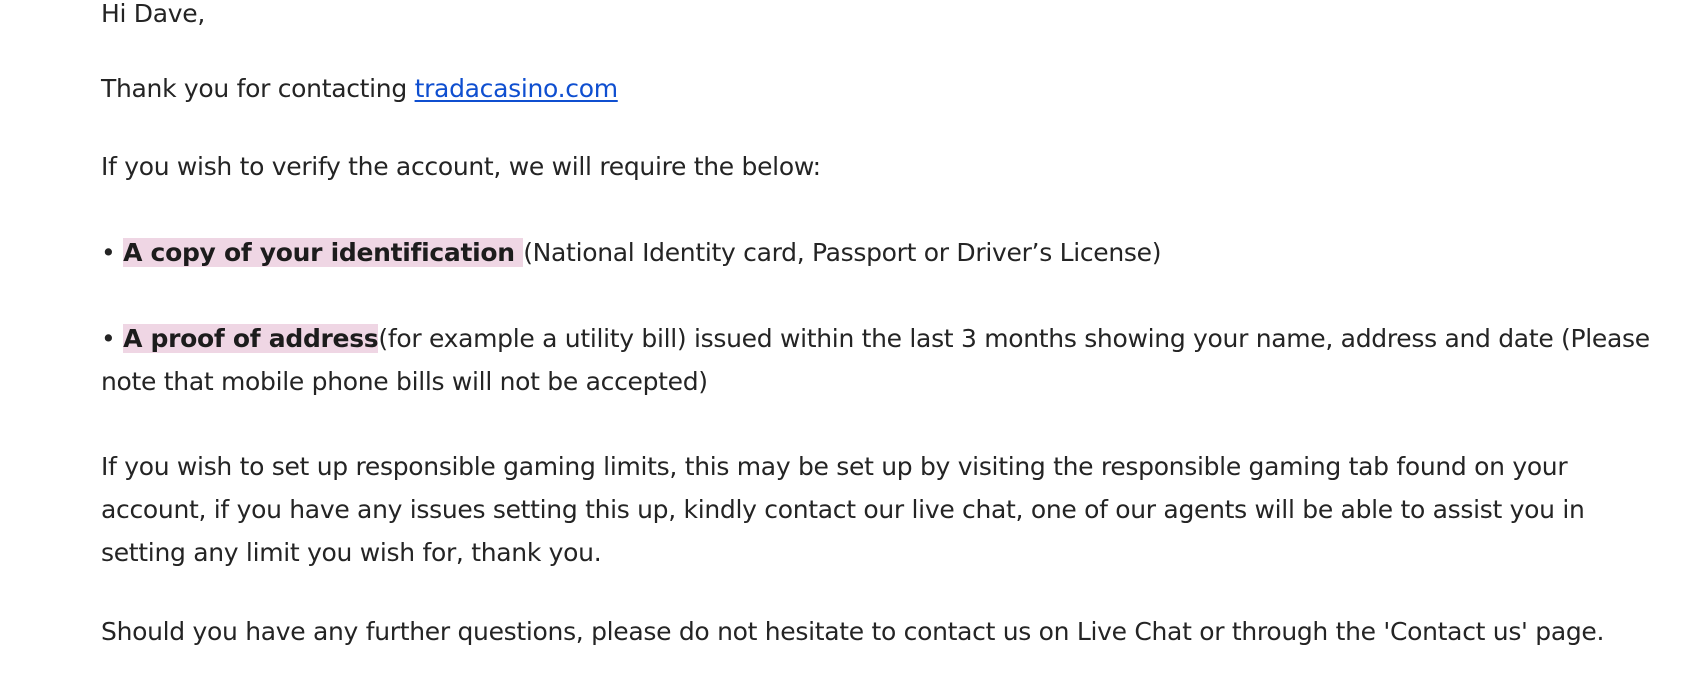 This screenshot has width=1688, height=676. I want to click on greeting: Hi Dave,, so click(153, 14).